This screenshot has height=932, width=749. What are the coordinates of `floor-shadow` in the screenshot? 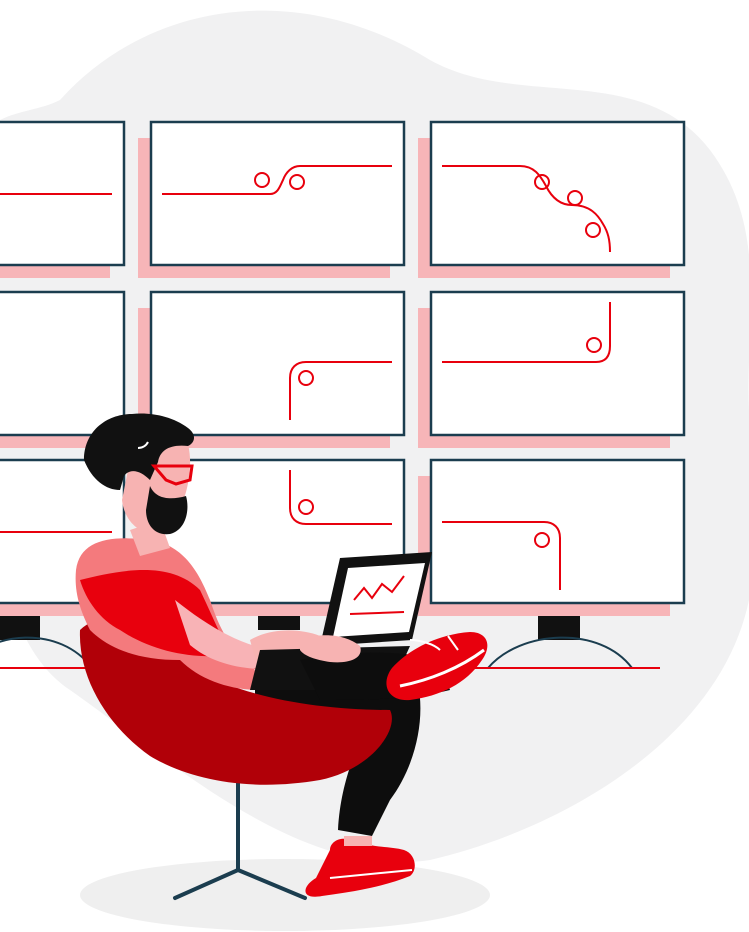 It's located at (285, 895).